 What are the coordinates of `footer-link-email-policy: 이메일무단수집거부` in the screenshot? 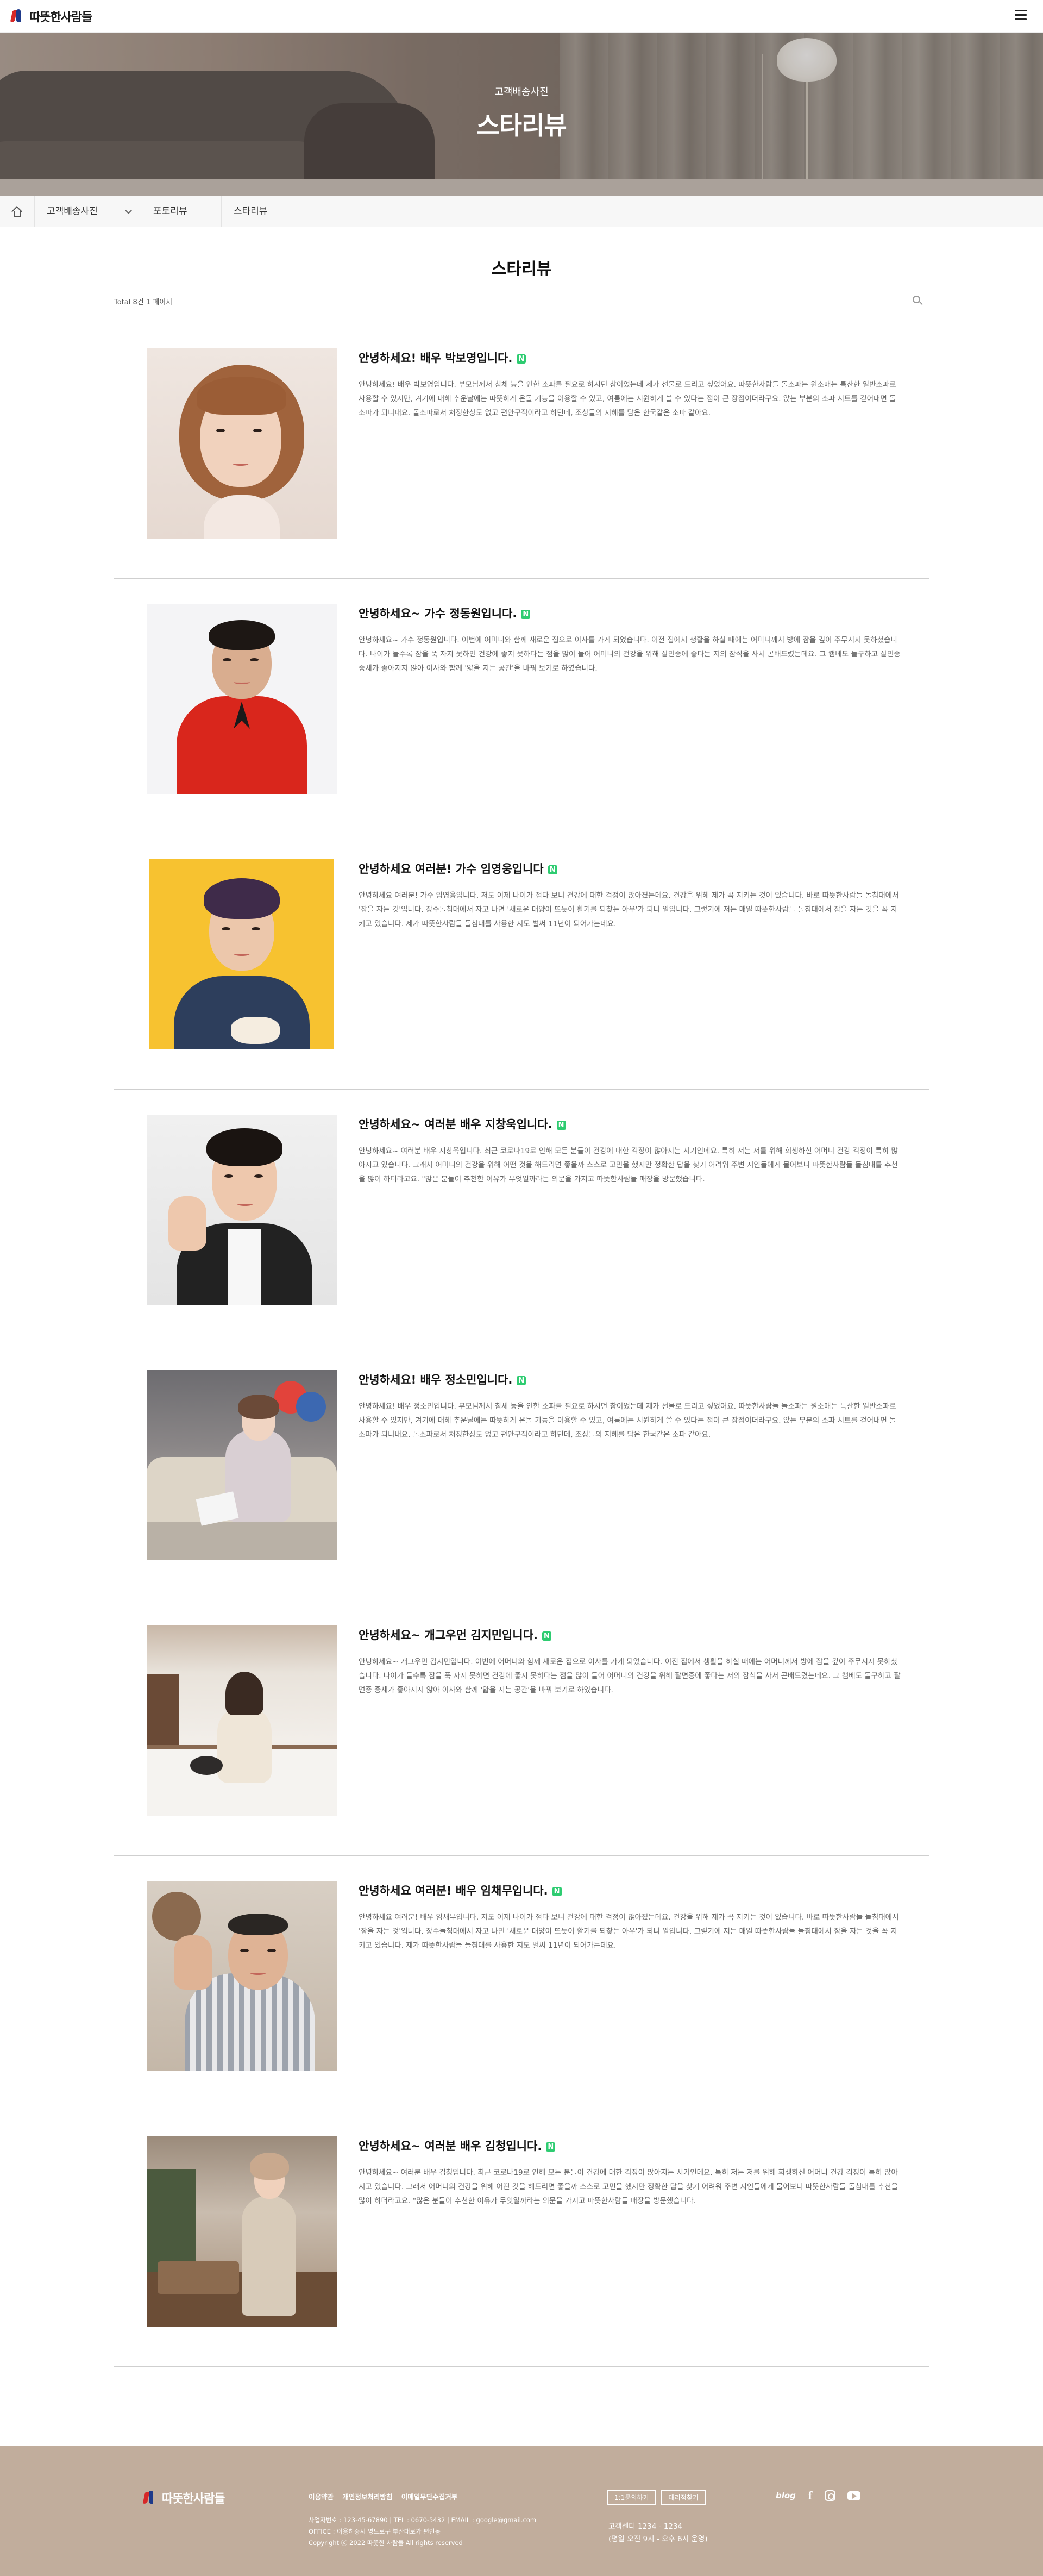 It's located at (429, 2497).